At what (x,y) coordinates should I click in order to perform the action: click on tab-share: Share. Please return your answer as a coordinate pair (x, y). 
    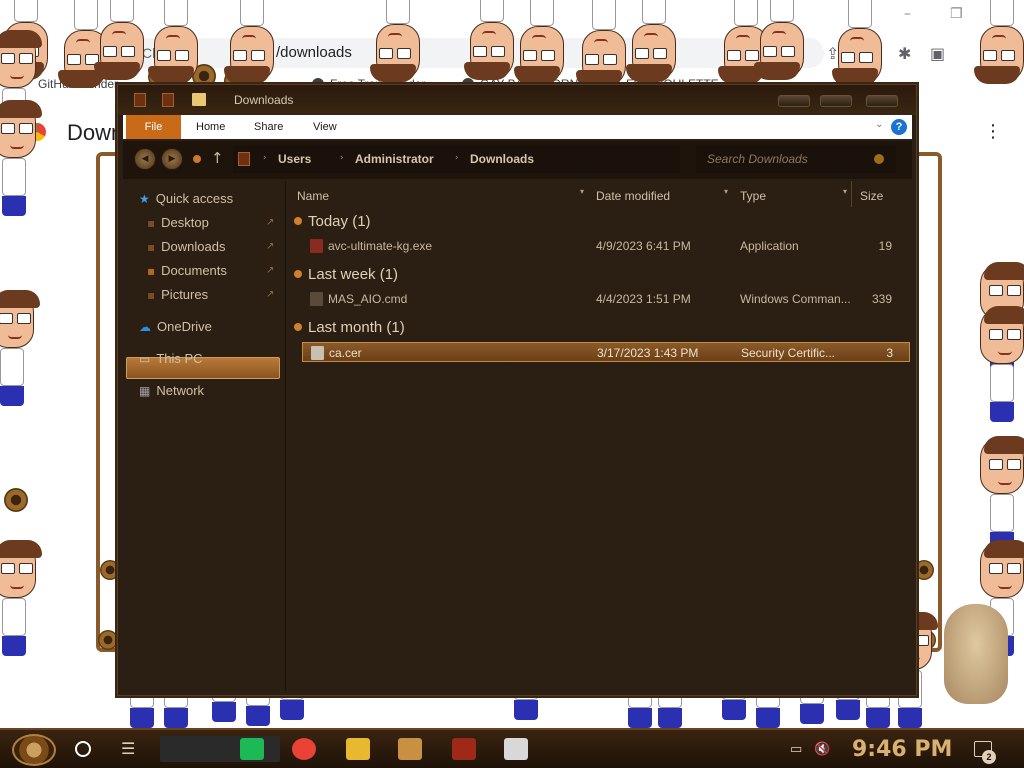
    Looking at the image, I should click on (268, 127).